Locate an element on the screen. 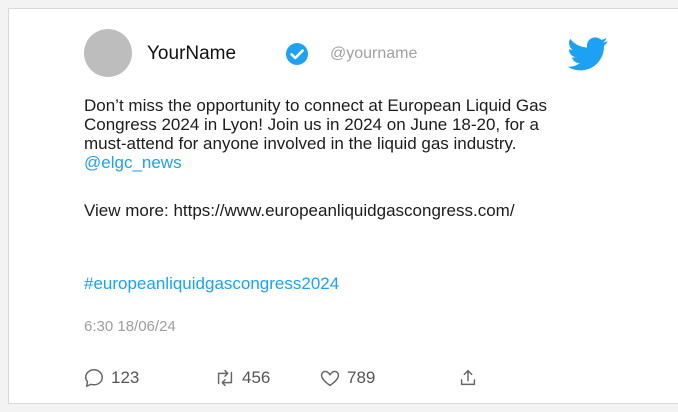  heart-icon is located at coordinates (330, 378).